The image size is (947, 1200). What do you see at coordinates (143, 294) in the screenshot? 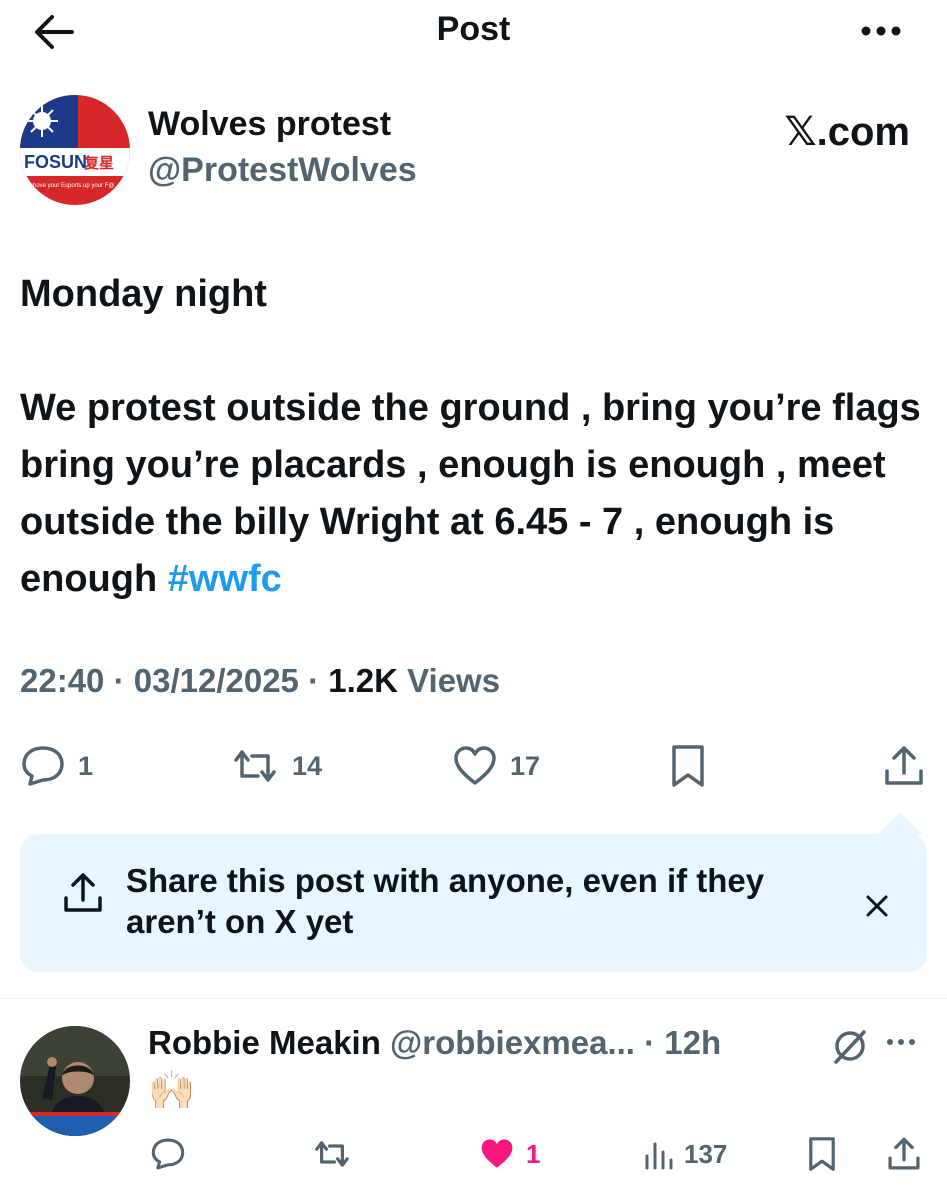
I see `post-line-1: Monday night` at bounding box center [143, 294].